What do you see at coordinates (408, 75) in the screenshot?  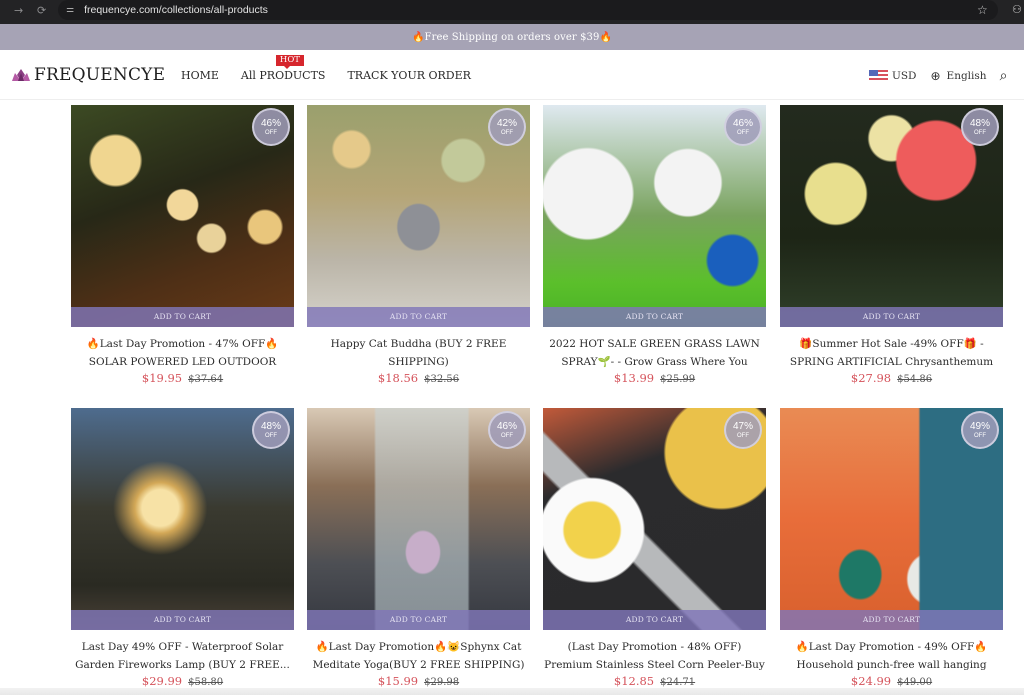 I see `nav-track-order: TRACK YOUR ORDER` at bounding box center [408, 75].